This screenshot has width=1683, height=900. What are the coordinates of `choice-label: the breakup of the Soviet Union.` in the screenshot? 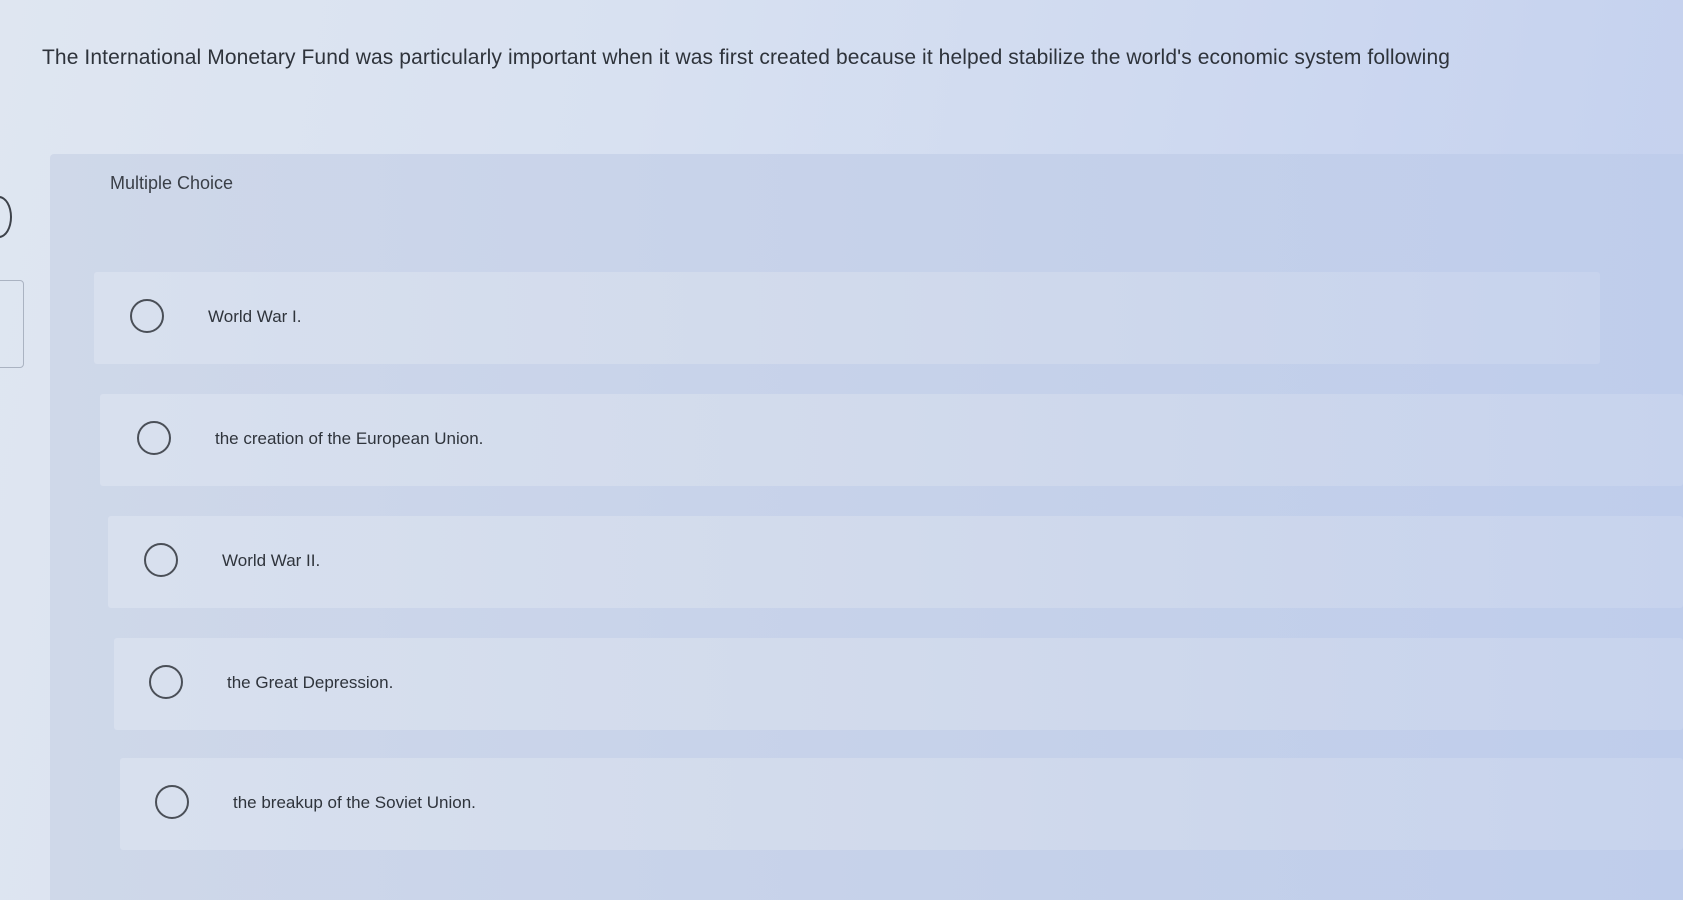 It's located at (354, 802).